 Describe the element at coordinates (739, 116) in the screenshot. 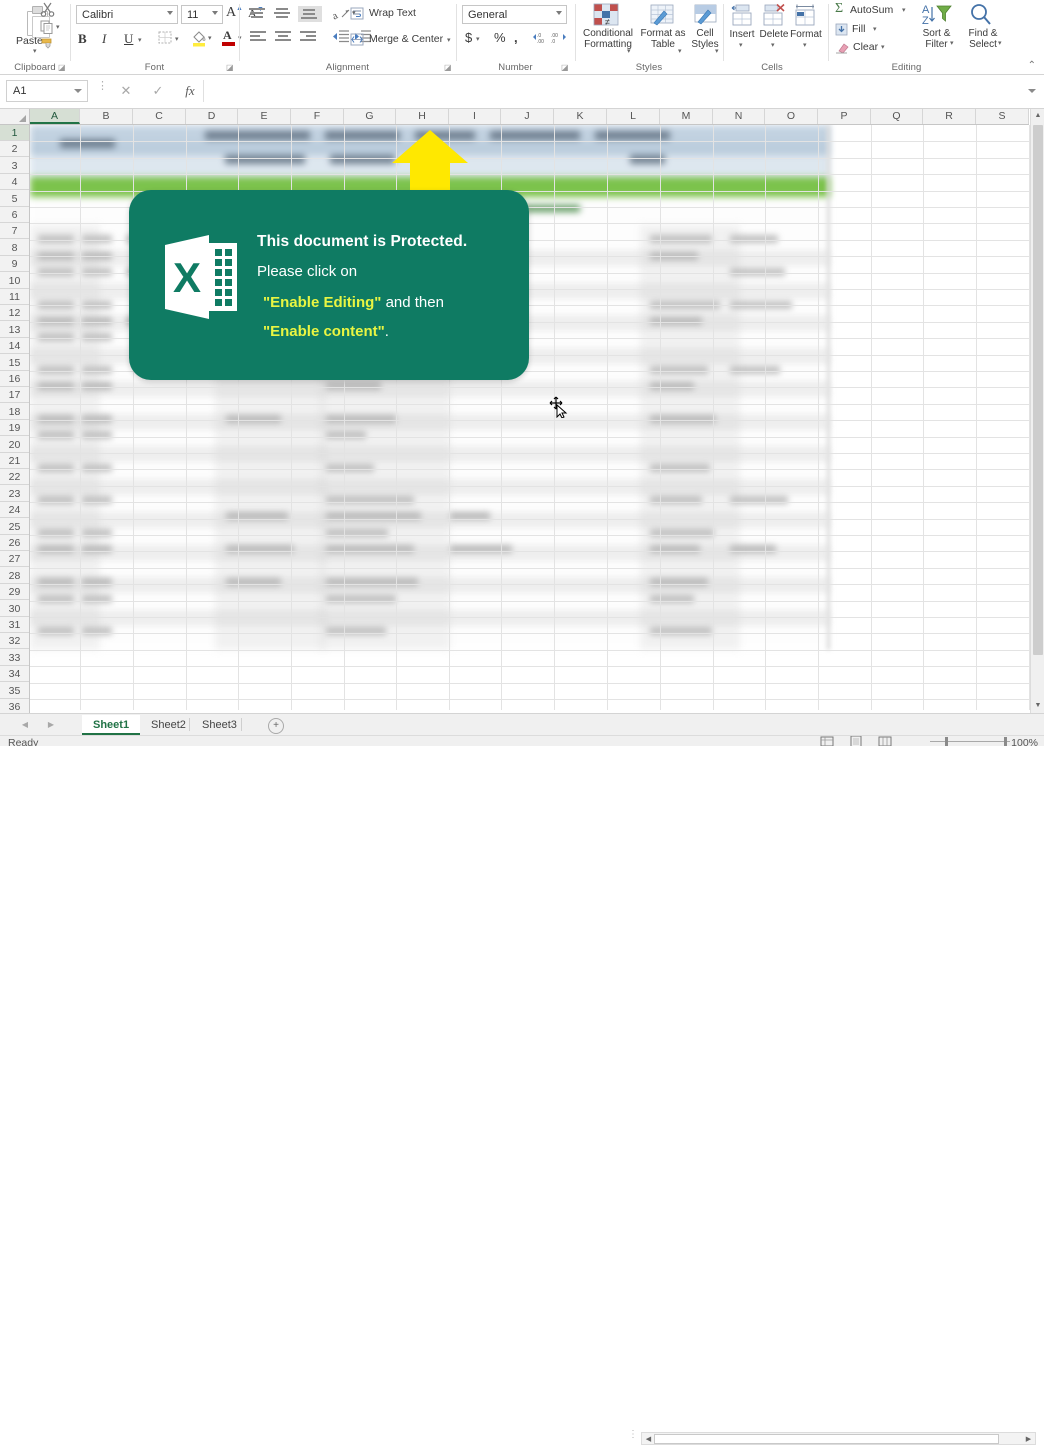

I see `column-header-n: N` at that location.